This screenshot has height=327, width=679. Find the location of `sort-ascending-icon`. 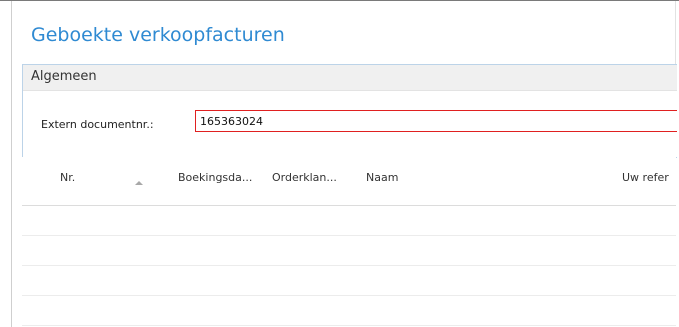

sort-ascending-icon is located at coordinates (139, 183).